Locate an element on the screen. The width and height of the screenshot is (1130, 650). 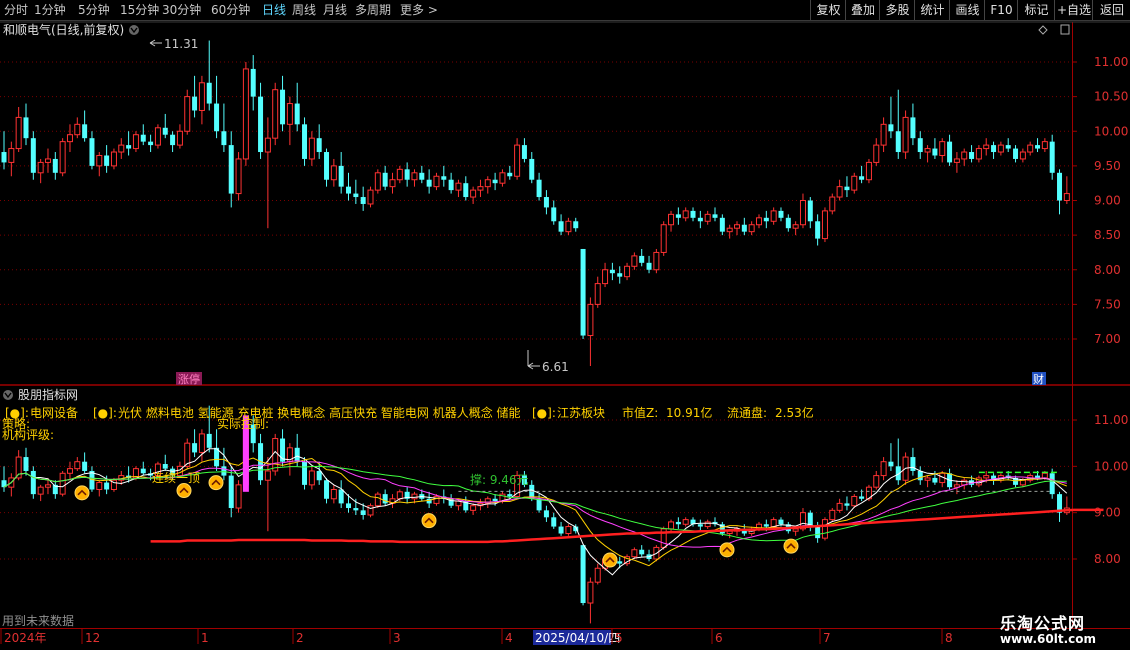
x-tick-label: 1 is located at coordinates (205, 638).